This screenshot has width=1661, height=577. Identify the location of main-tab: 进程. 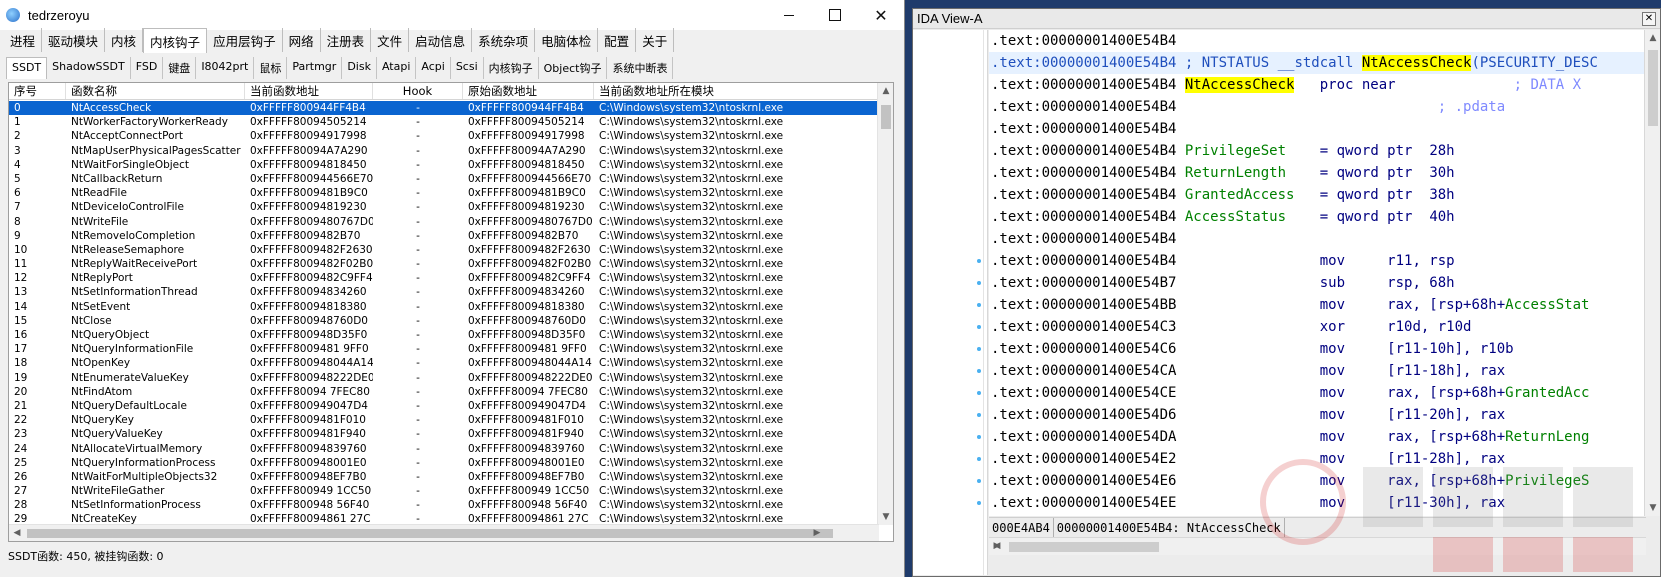
(23, 40).